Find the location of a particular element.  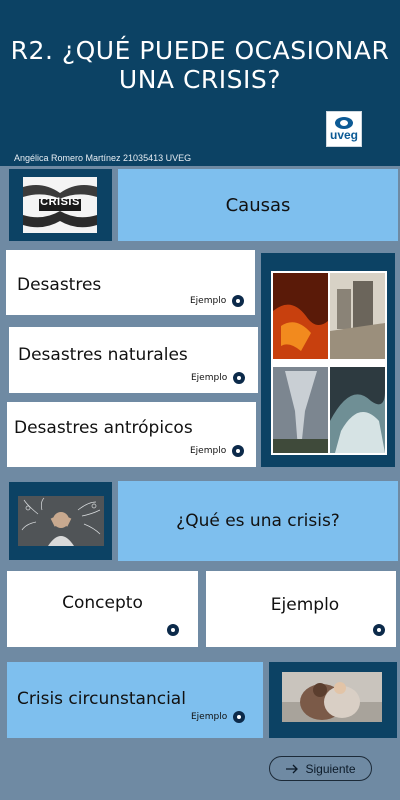

example-card: Ejemplo is located at coordinates (301, 609).